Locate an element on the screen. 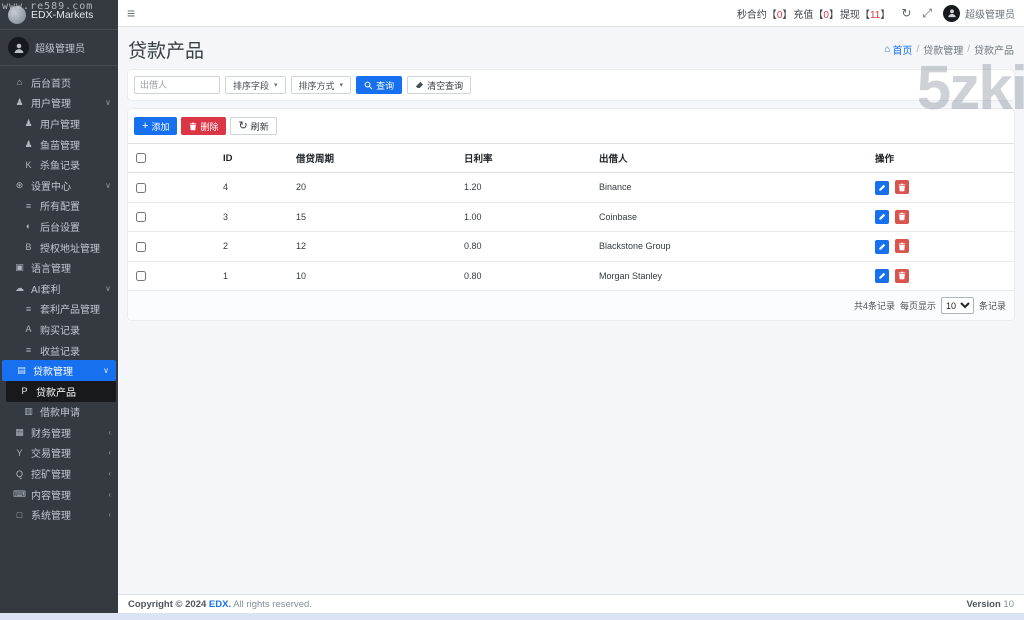 Image resolution: width=1024 pixels, height=620 pixels. refresh-button: ↻ 刷新 is located at coordinates (253, 126).